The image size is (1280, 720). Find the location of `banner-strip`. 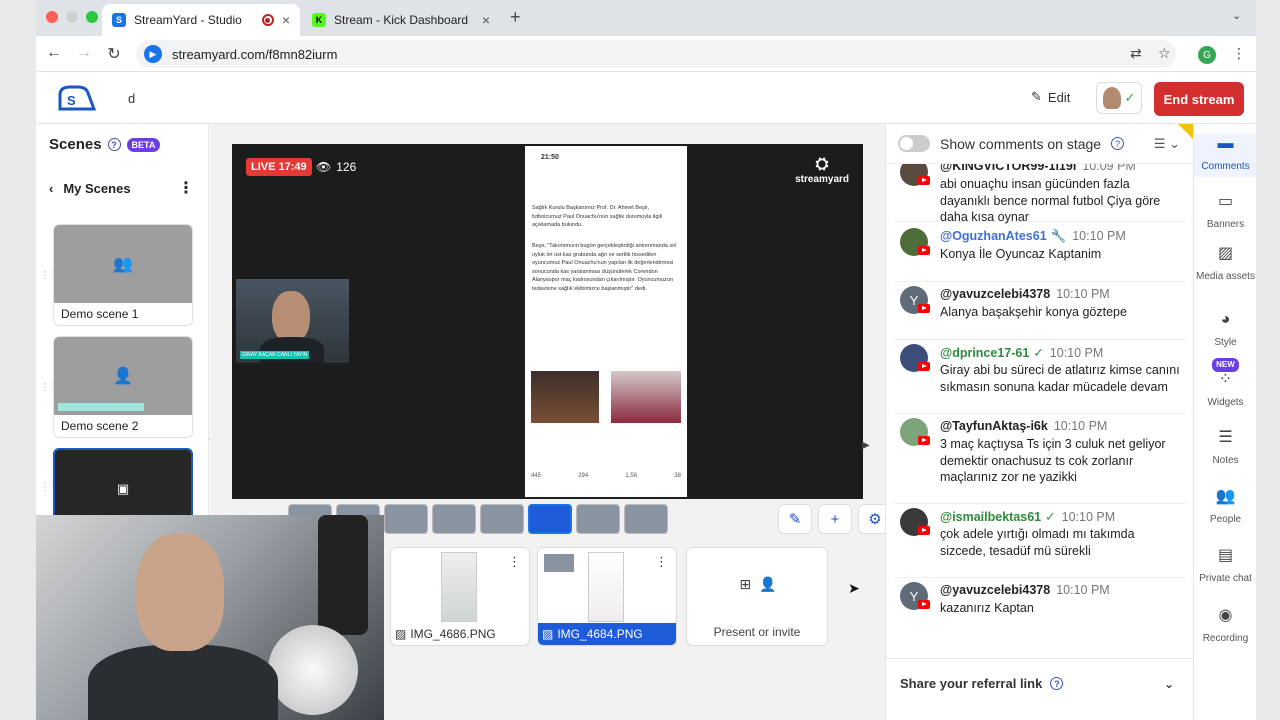

banner-strip is located at coordinates (101, 407).